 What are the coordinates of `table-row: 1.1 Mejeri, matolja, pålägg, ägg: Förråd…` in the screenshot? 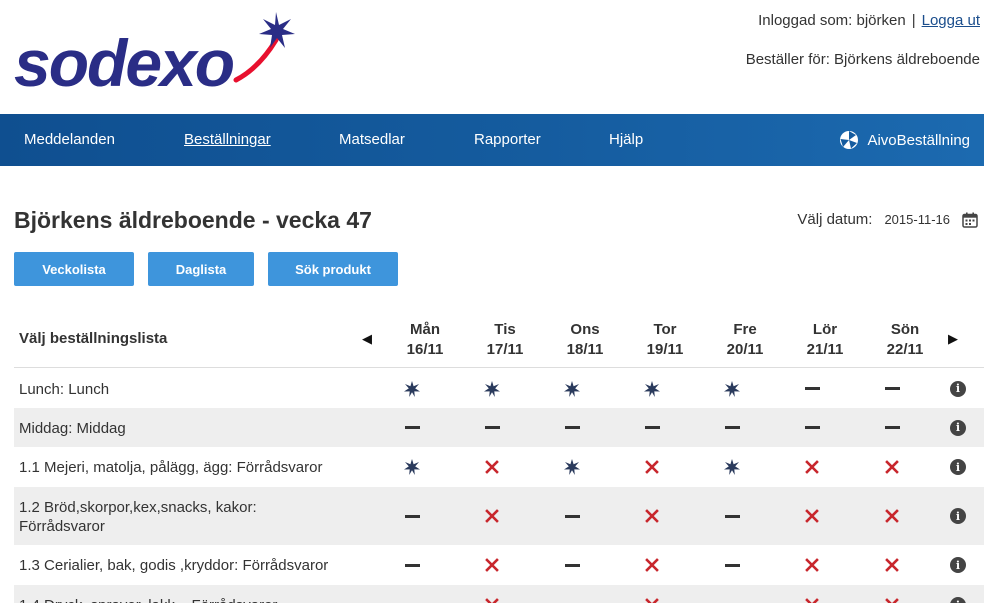 It's located at (499, 467).